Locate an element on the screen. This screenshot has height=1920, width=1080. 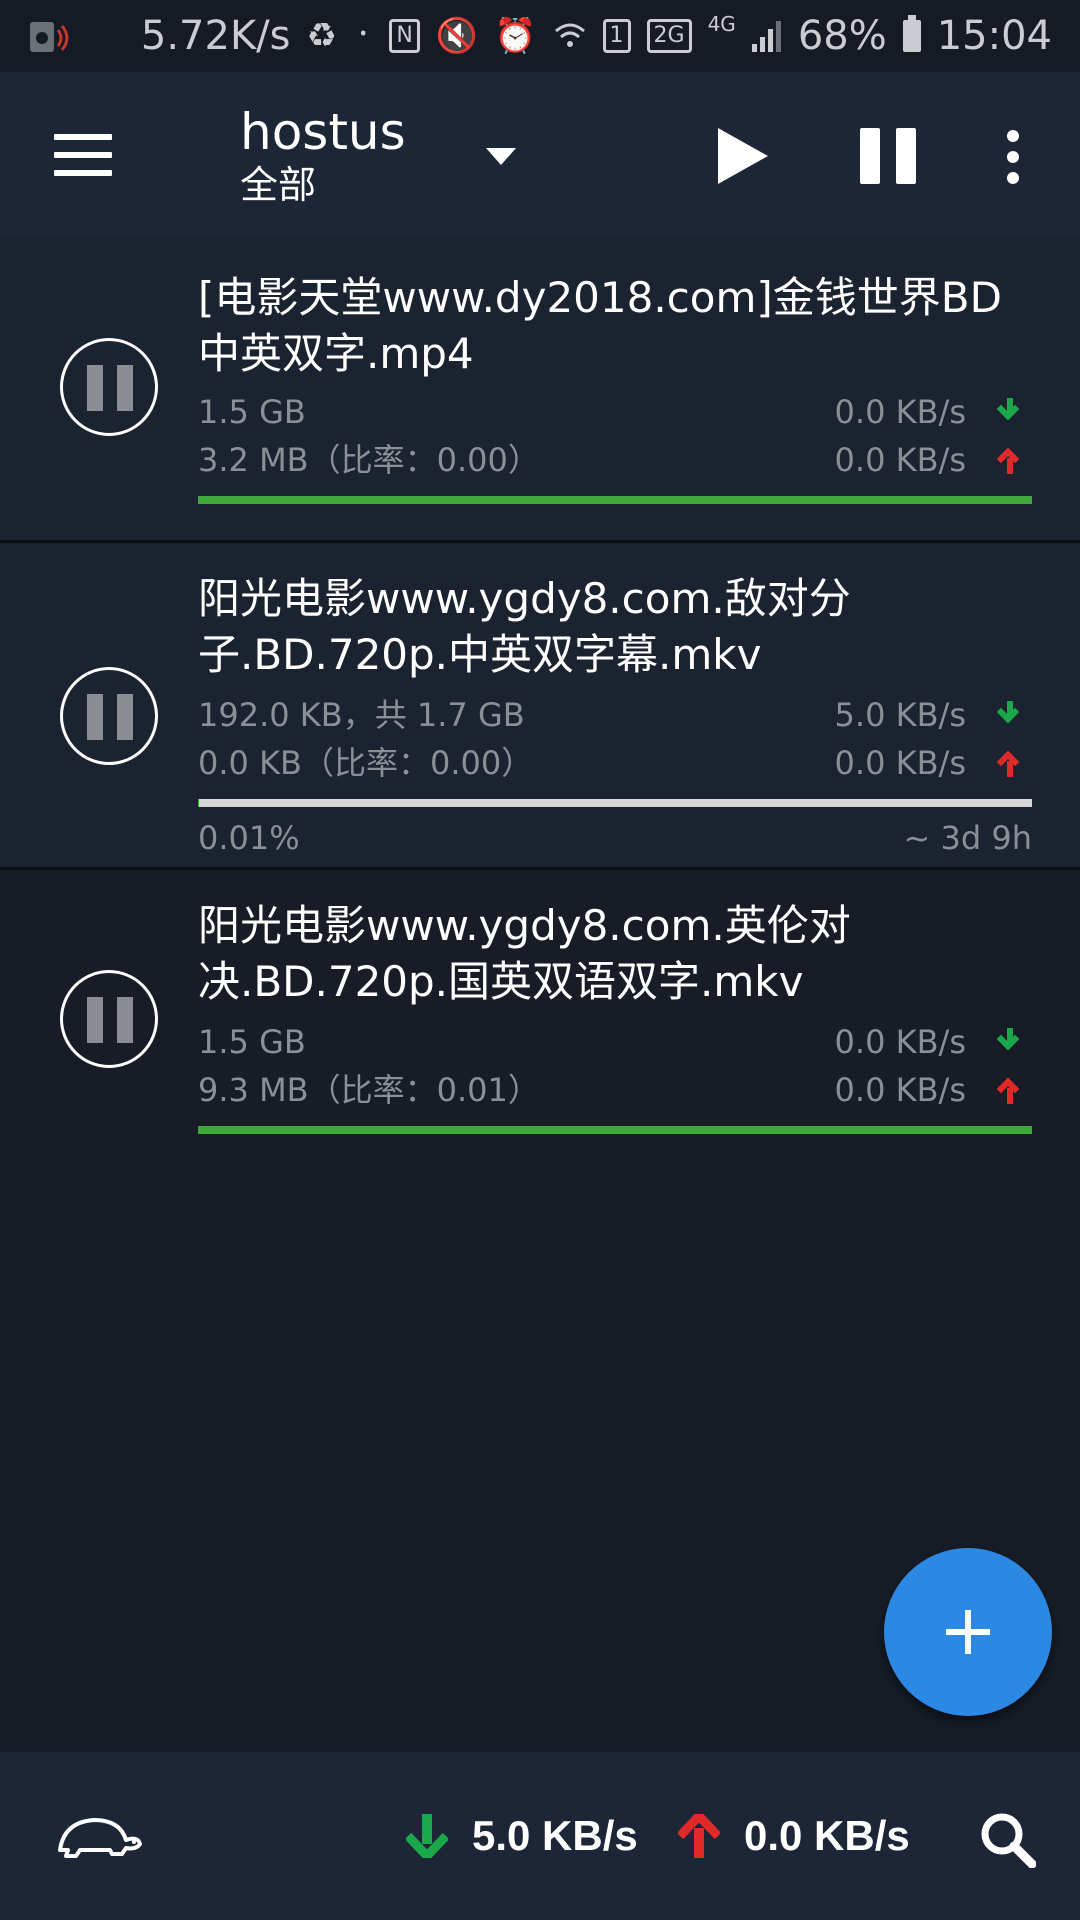
turtle-icon is located at coordinates (96, 1837).